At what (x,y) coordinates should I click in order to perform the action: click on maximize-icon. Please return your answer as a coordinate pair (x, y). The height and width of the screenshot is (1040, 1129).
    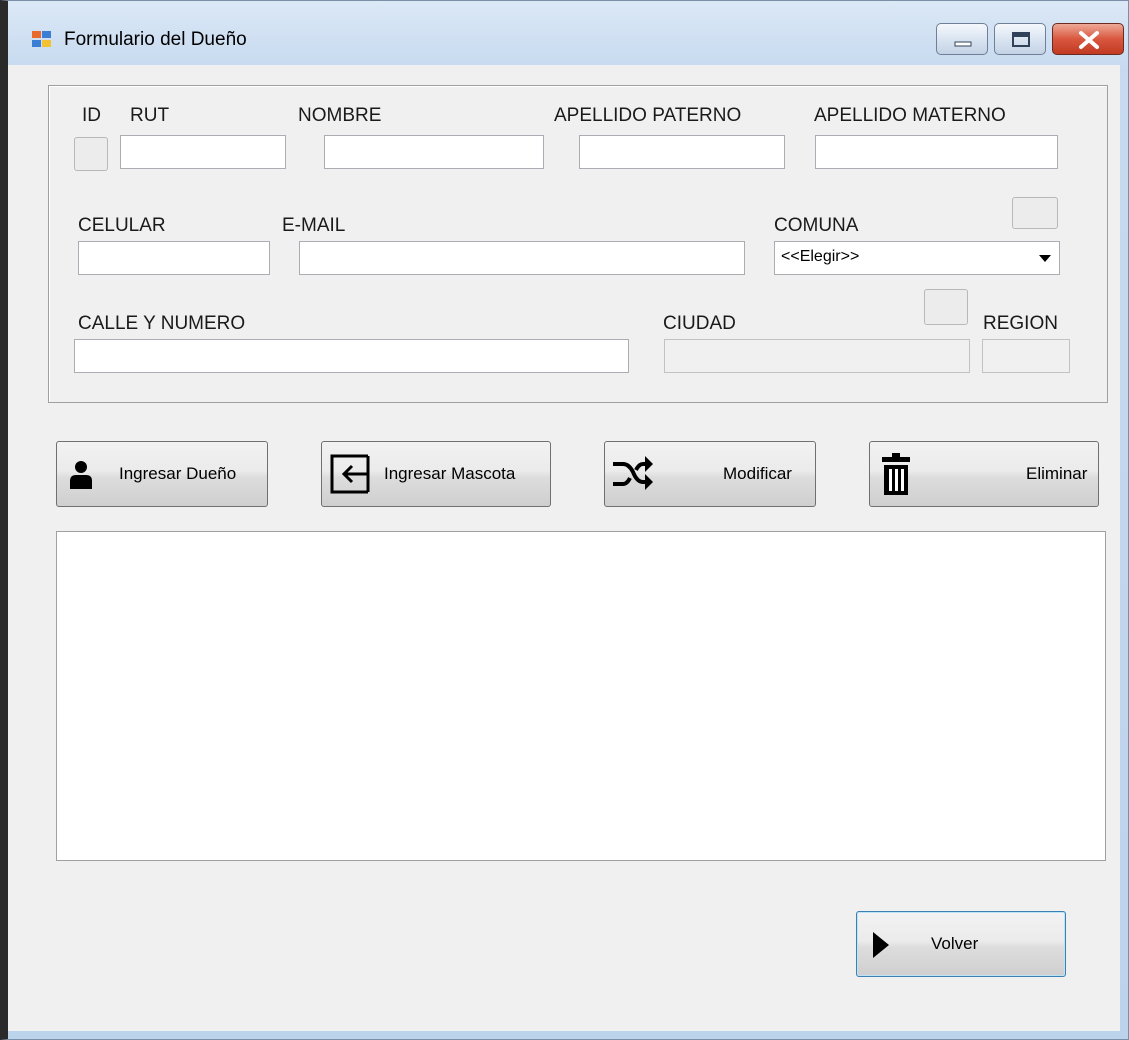
    Looking at the image, I should click on (1021, 39).